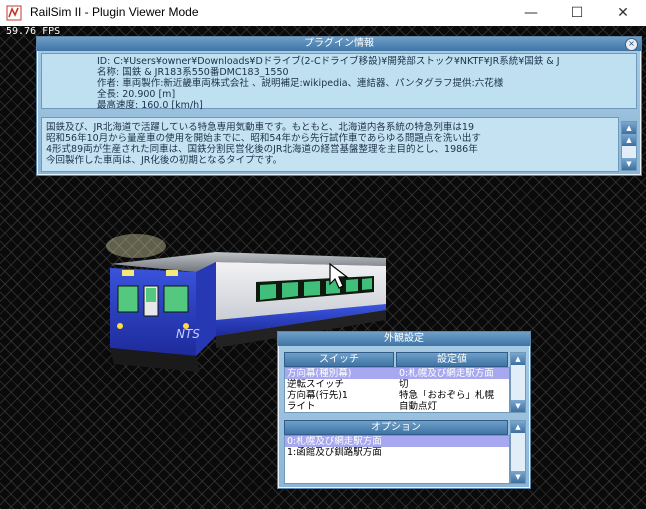 Image resolution: width=646 pixels, height=509 pixels. Describe the element at coordinates (339, 44) in the screenshot. I see `plugin-info-title: プラグイン情報` at that location.